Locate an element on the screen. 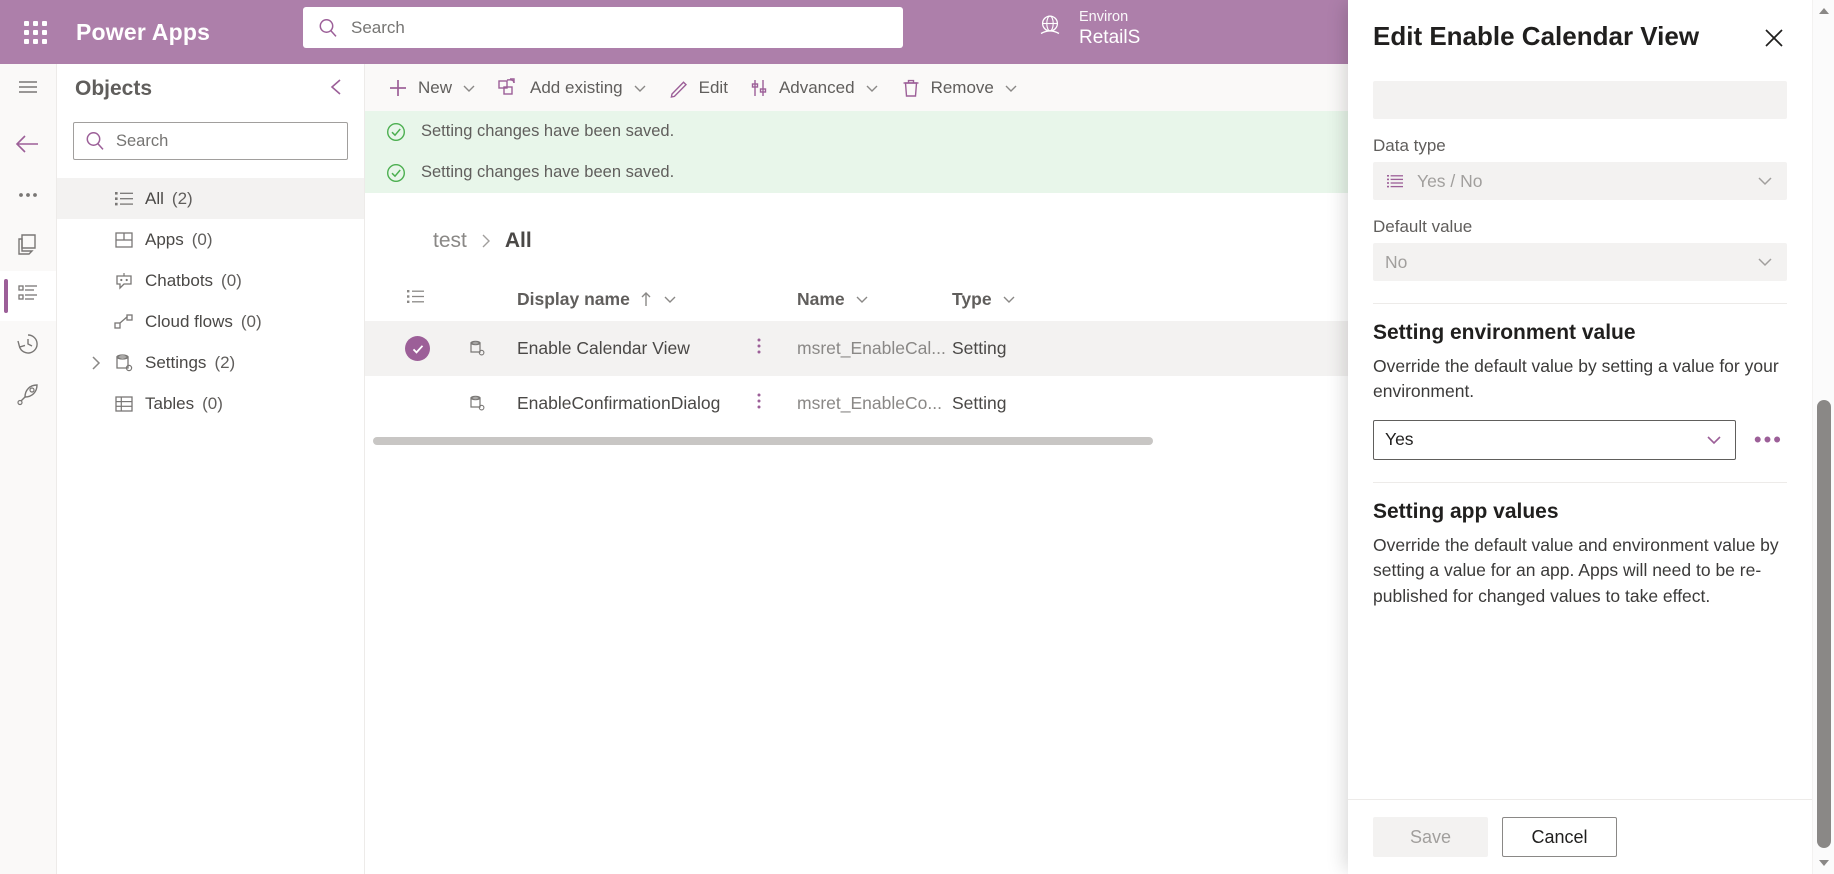  setting-record-icon is located at coordinates (492, 404).